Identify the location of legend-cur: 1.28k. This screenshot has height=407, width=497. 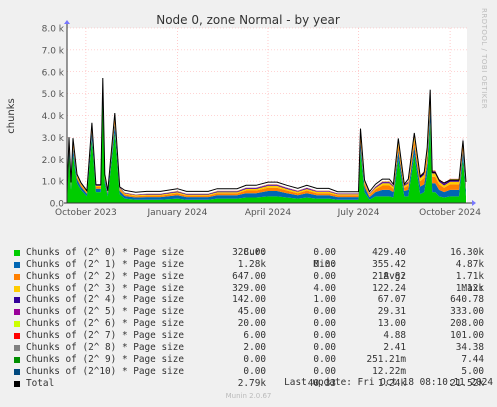
(251, 264).